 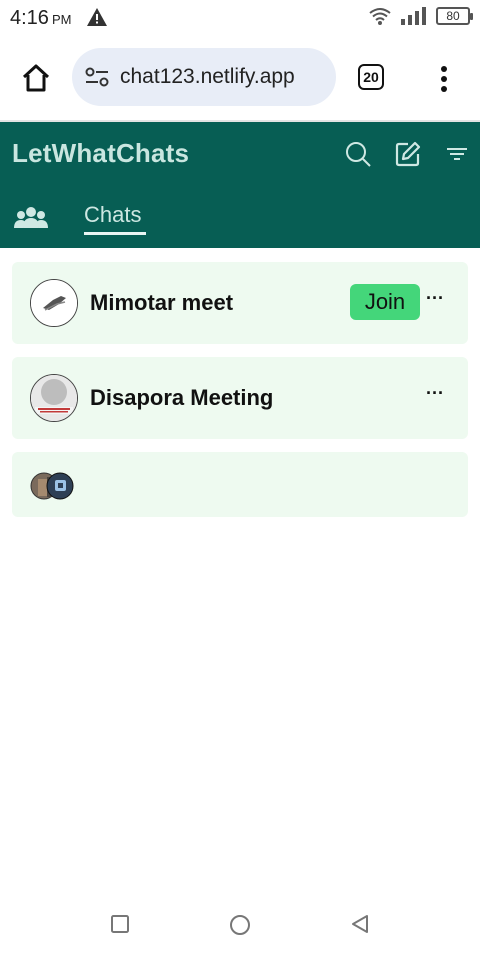 What do you see at coordinates (207, 77) in the screenshot?
I see `url-text: chat123.netlify.app` at bounding box center [207, 77].